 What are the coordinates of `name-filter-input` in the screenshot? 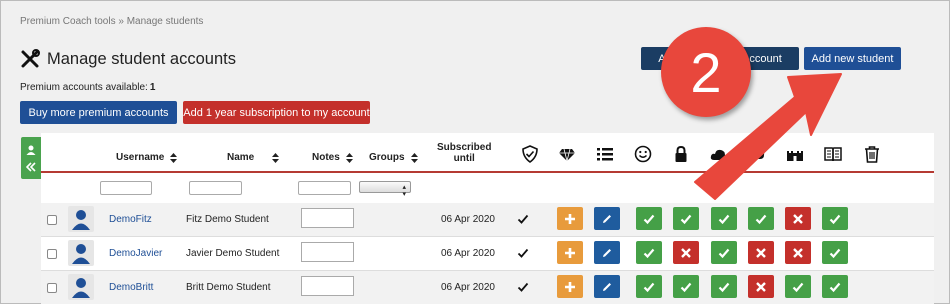 It's located at (215, 188).